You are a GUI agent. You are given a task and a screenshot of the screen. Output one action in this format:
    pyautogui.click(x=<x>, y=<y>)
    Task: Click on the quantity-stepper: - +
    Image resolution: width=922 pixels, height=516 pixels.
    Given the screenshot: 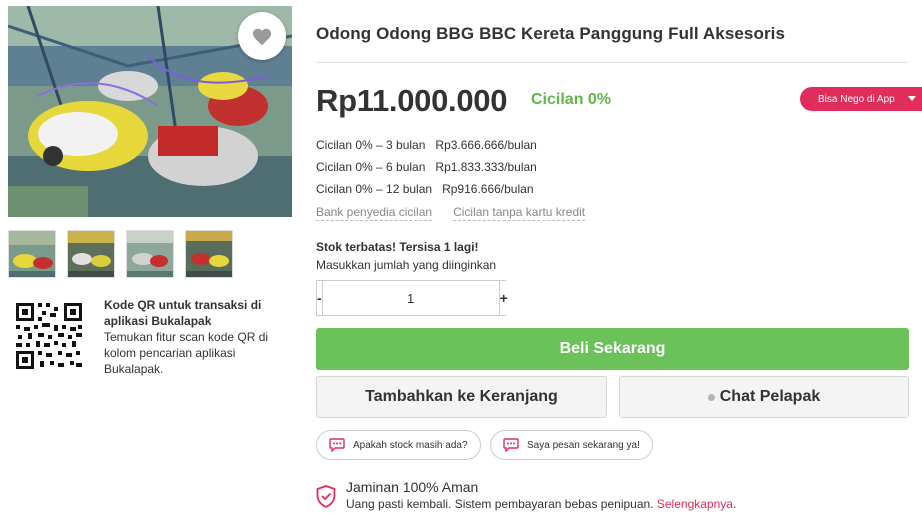 What is the action you would take?
    pyautogui.click(x=412, y=298)
    